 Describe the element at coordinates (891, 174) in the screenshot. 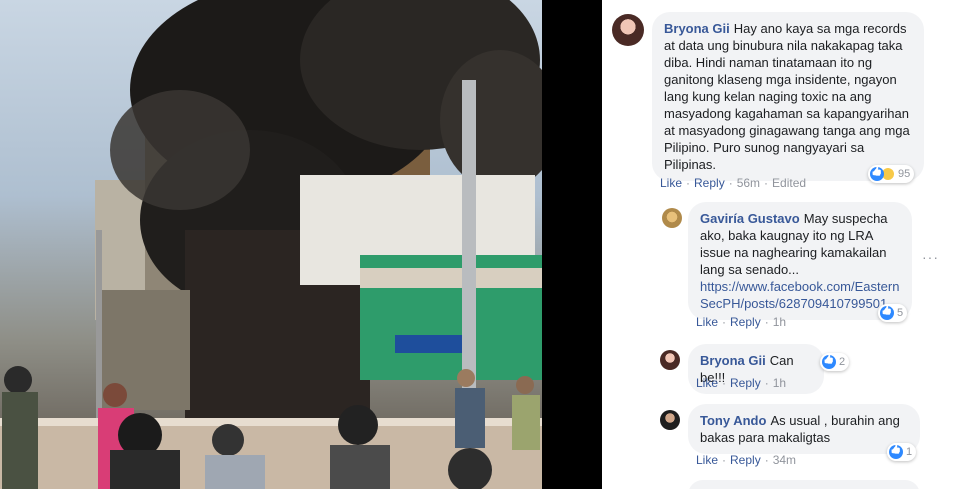

I see `reaction-badge: 95` at that location.